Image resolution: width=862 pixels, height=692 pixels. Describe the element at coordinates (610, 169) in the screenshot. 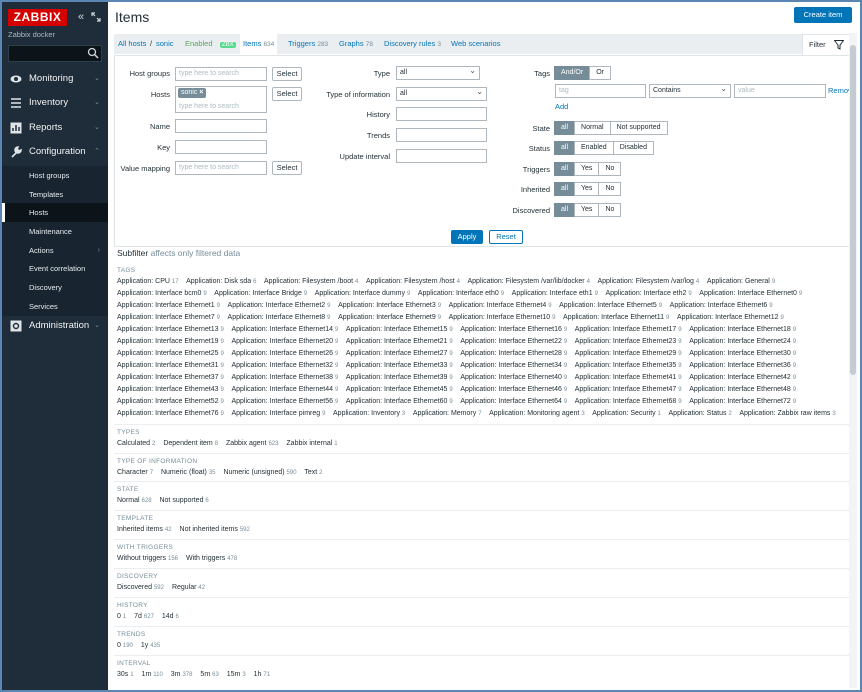

I see `triggers-no-option: No` at that location.